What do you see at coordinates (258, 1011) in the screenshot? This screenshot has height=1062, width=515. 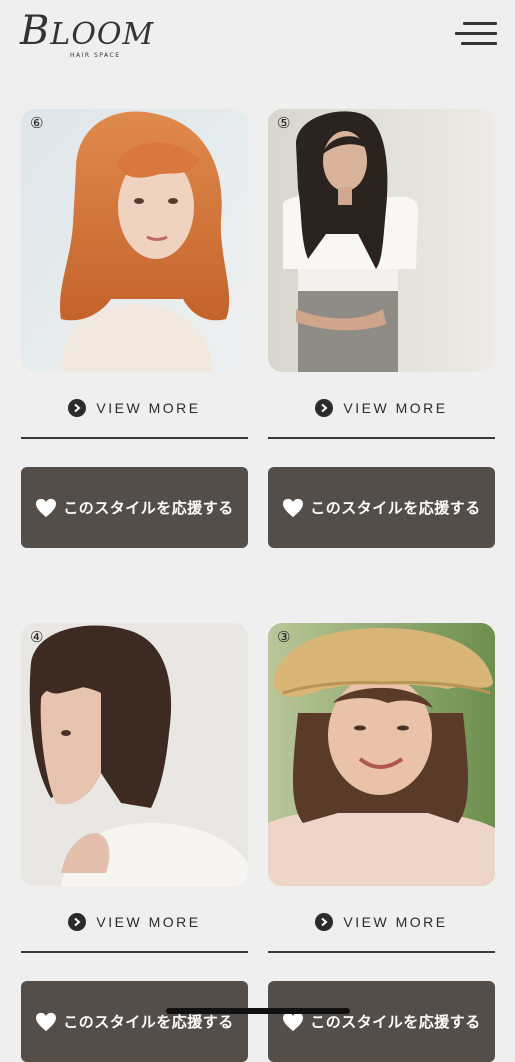 I see `home-indicator` at bounding box center [258, 1011].